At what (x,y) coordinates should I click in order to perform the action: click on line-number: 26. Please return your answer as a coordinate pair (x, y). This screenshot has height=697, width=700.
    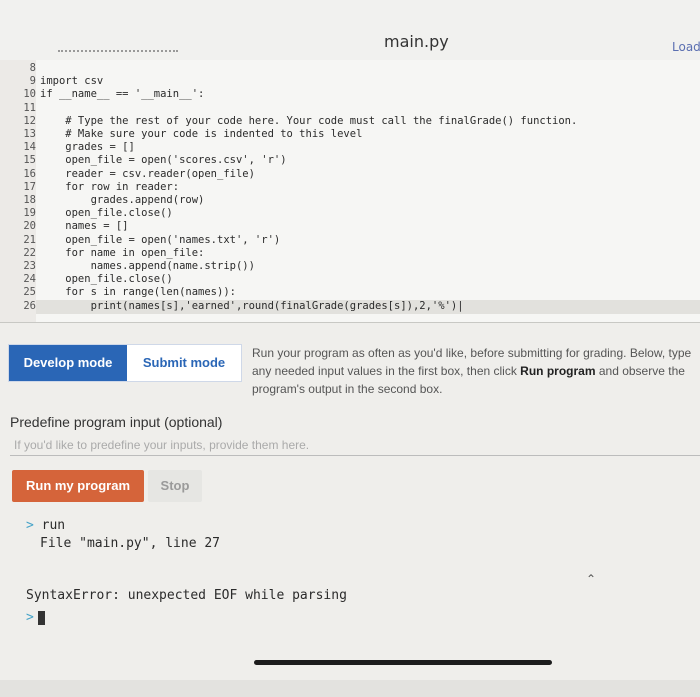
    Looking at the image, I should click on (29, 305).